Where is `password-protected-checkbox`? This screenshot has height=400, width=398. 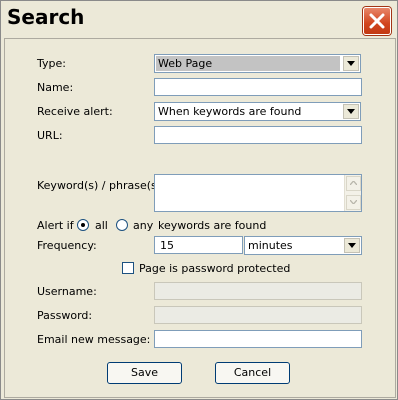 password-protected-checkbox is located at coordinates (128, 268).